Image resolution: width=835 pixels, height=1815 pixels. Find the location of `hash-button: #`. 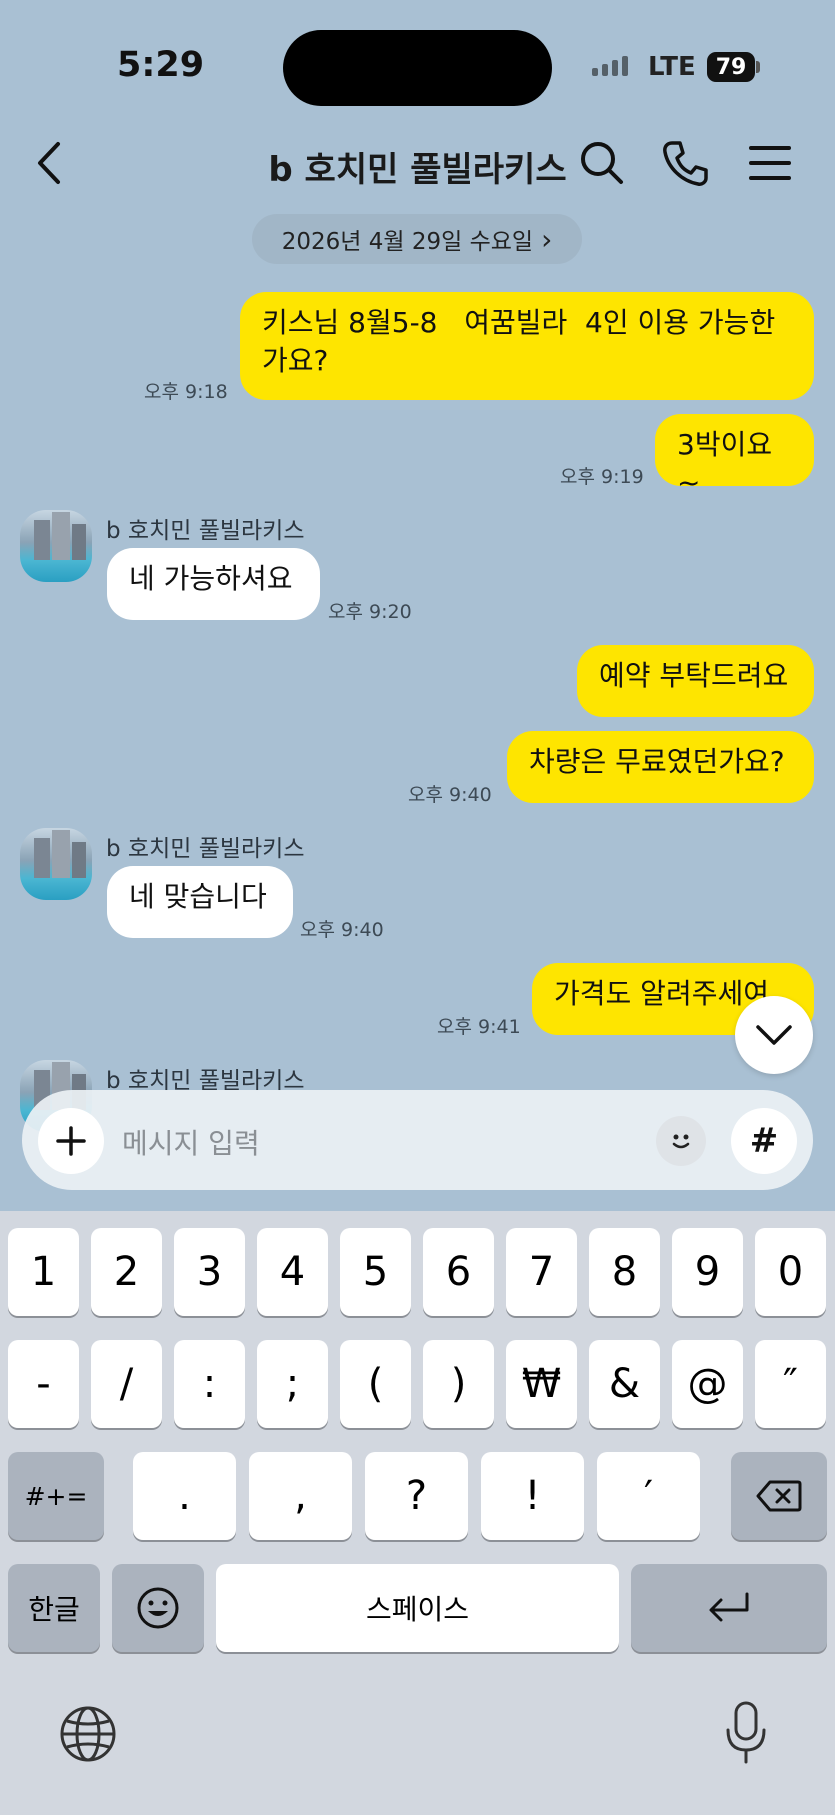

hash-button: # is located at coordinates (764, 1141).